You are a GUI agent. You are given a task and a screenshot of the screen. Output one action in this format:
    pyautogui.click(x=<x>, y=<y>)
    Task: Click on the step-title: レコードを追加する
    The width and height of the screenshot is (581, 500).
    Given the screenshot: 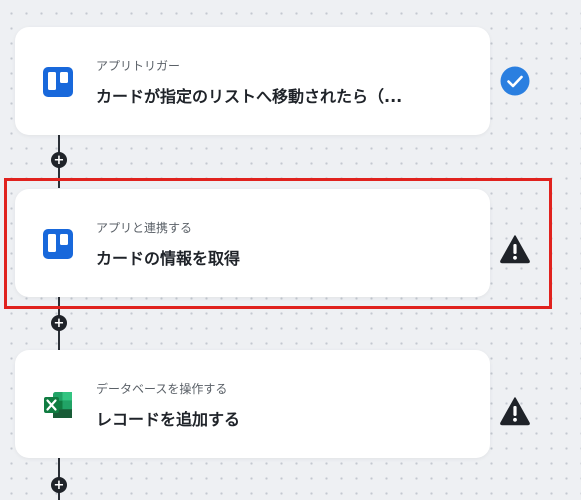 What is the action you would take?
    pyautogui.click(x=168, y=419)
    